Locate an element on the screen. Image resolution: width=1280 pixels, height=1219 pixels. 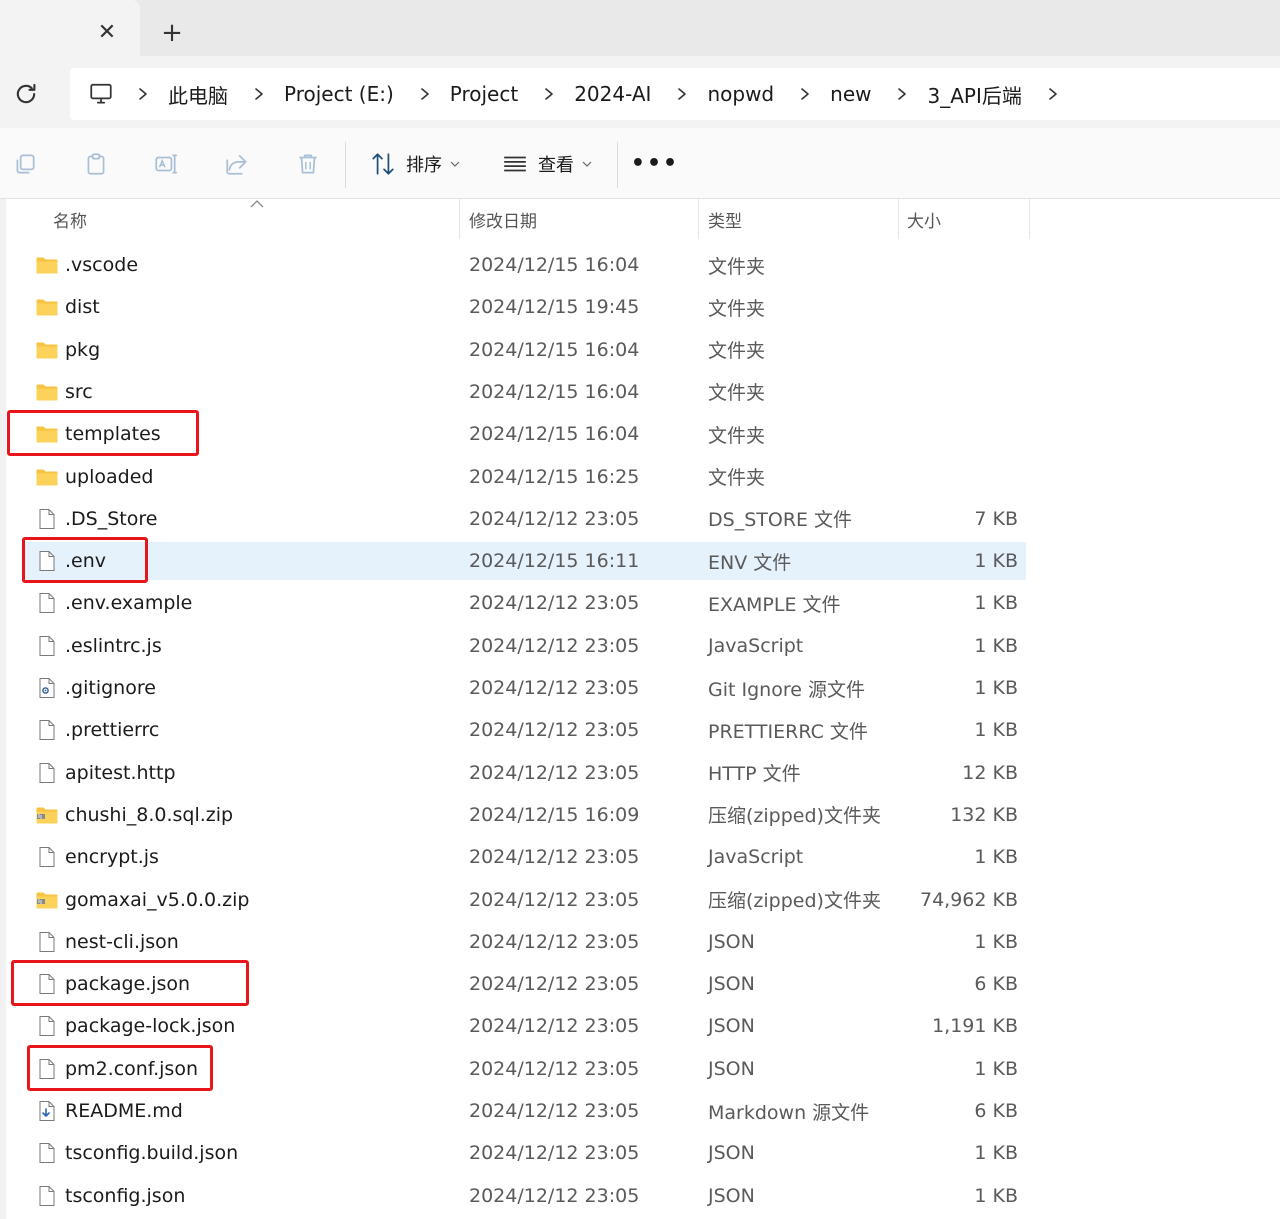
command-bar: 排序 查看 ••• is located at coordinates (640, 163).